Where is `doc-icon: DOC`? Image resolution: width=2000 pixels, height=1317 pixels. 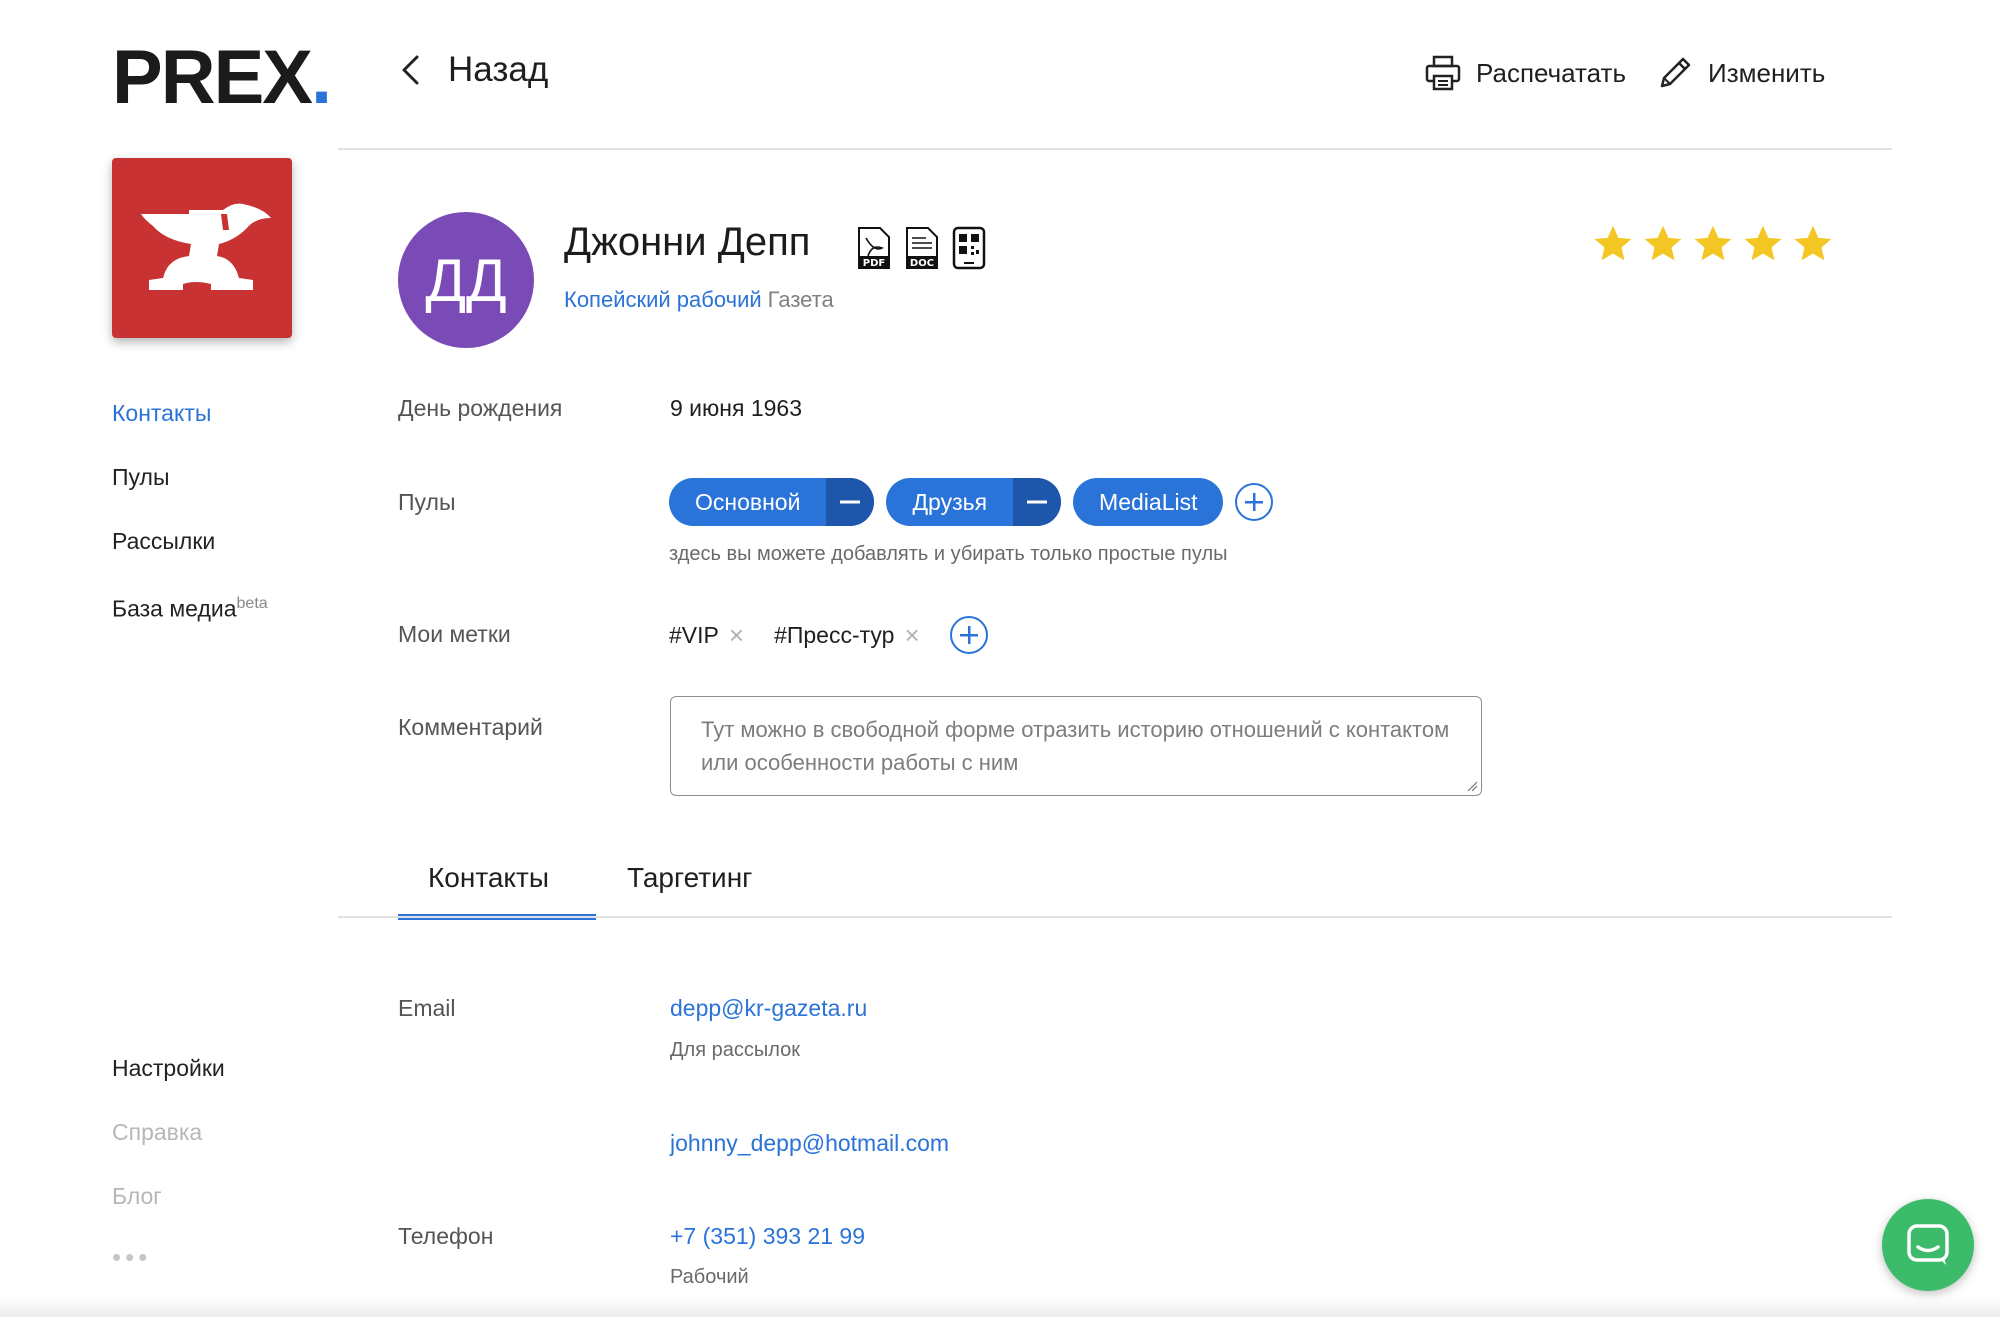
doc-icon: DOC is located at coordinates (922, 248).